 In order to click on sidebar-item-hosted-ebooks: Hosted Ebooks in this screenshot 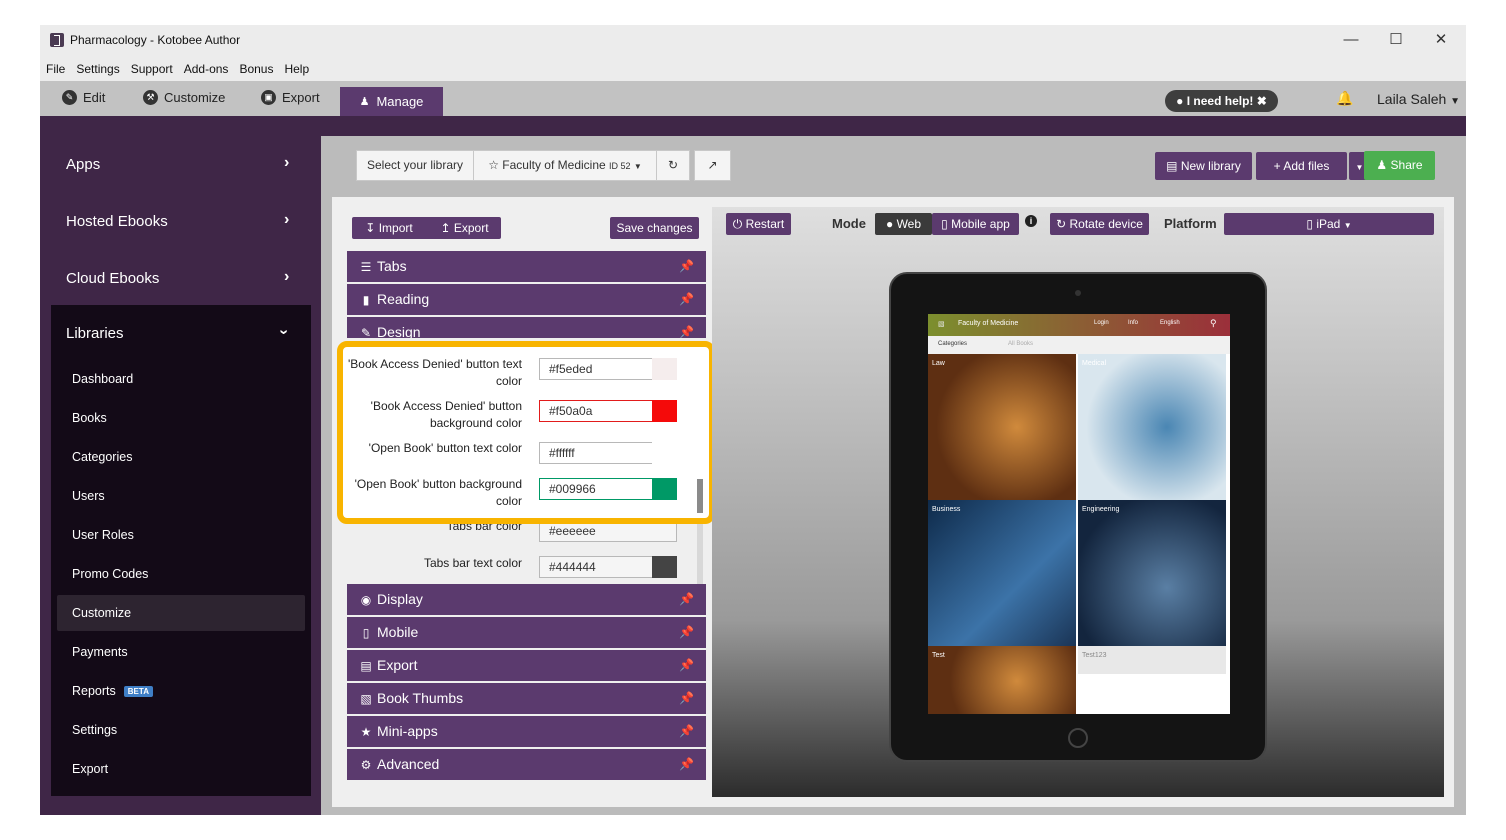, I will do `click(117, 221)`.